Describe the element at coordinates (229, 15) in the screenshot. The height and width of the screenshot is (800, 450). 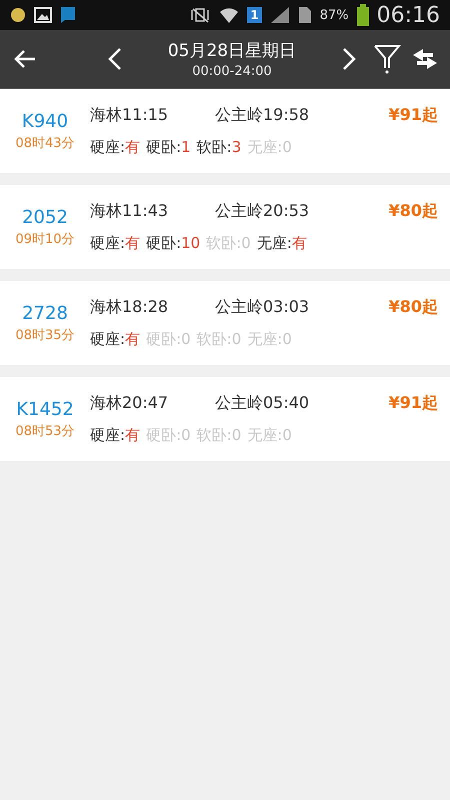
I see `wifi-icon` at that location.